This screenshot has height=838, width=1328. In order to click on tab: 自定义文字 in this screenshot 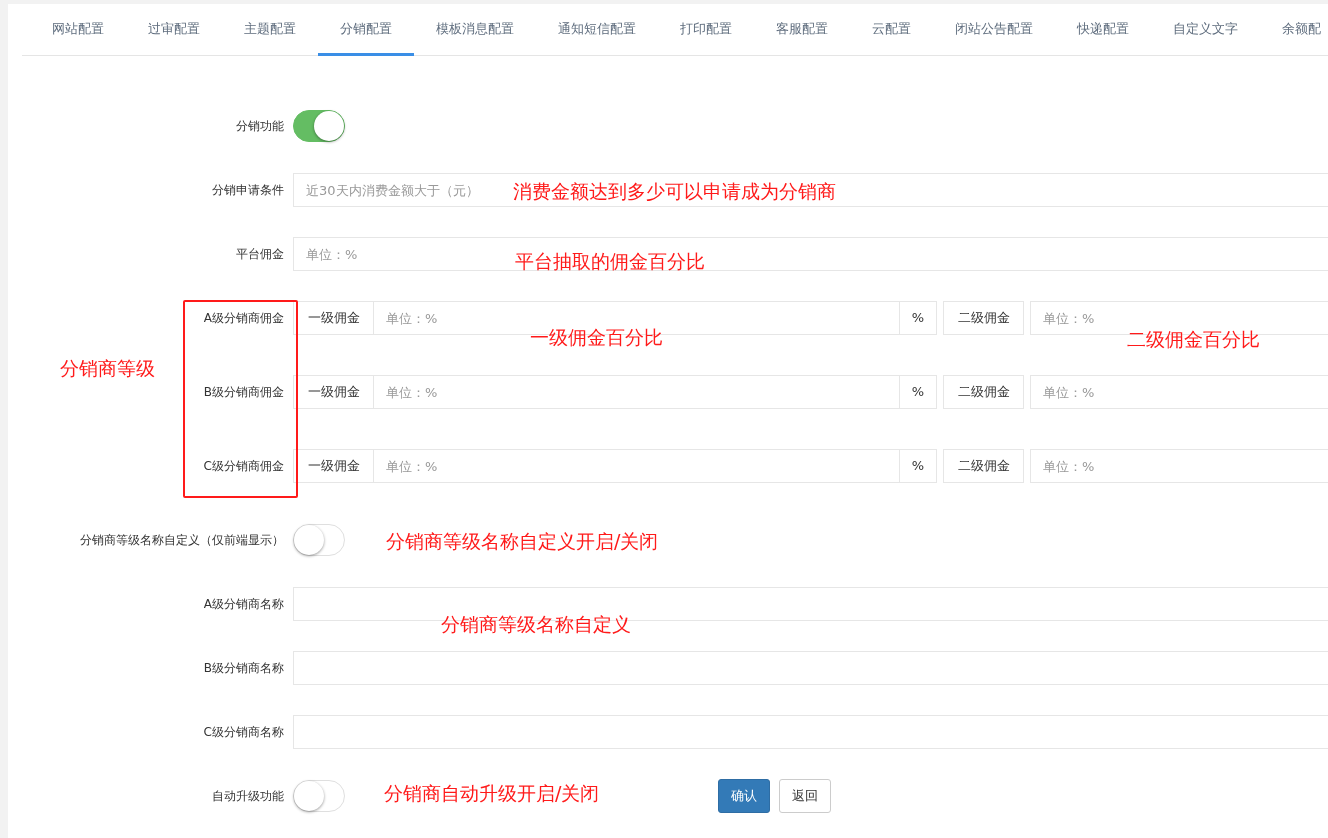, I will do `click(1205, 30)`.